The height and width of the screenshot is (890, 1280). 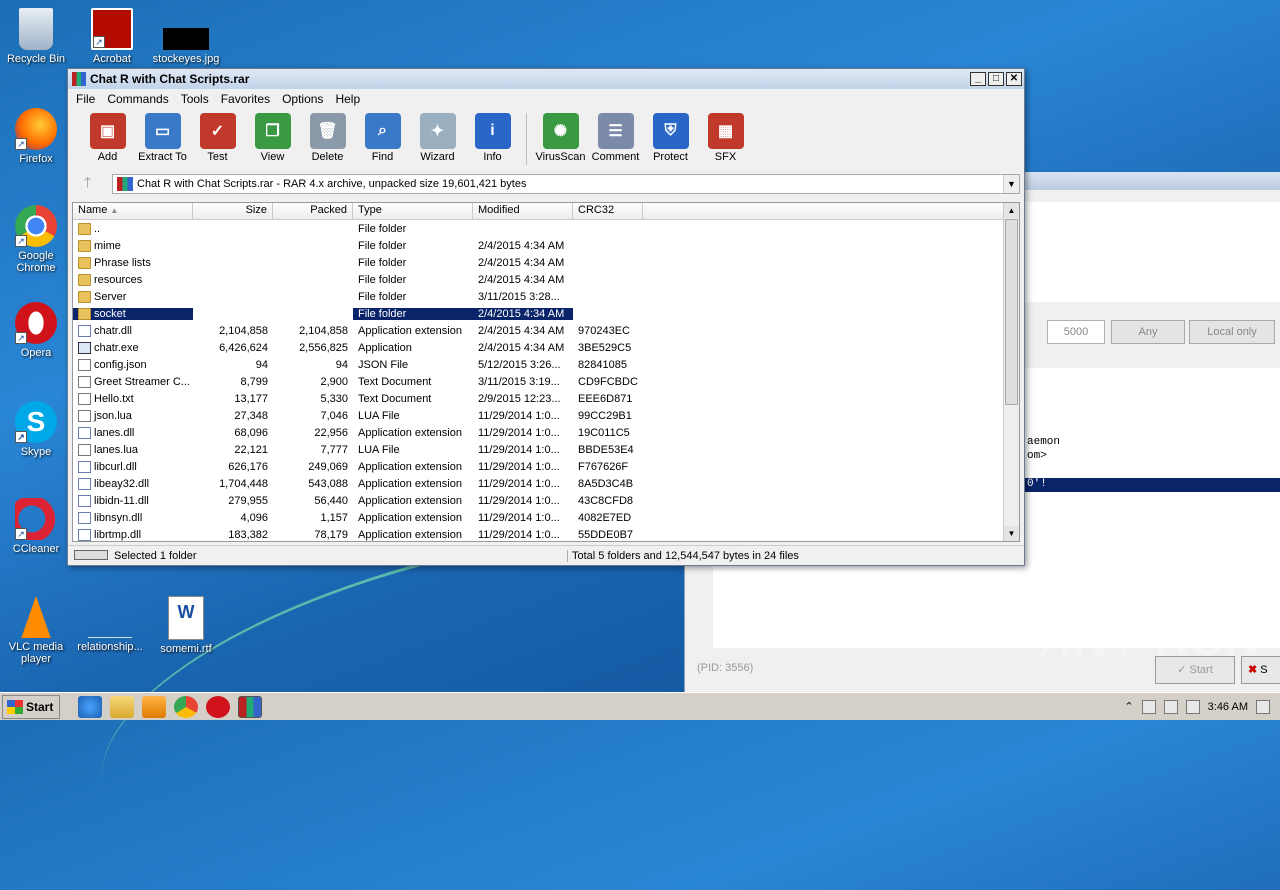 I want to click on column-header-modified: Modified, so click(x=523, y=211).